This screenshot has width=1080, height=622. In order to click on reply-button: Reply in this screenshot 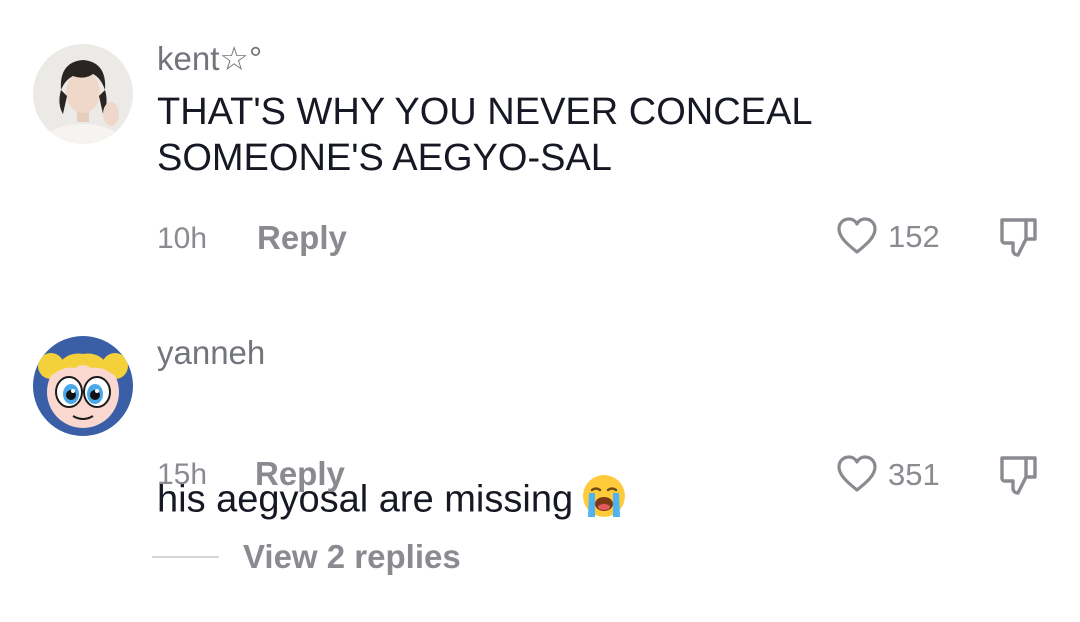, I will do `click(300, 473)`.